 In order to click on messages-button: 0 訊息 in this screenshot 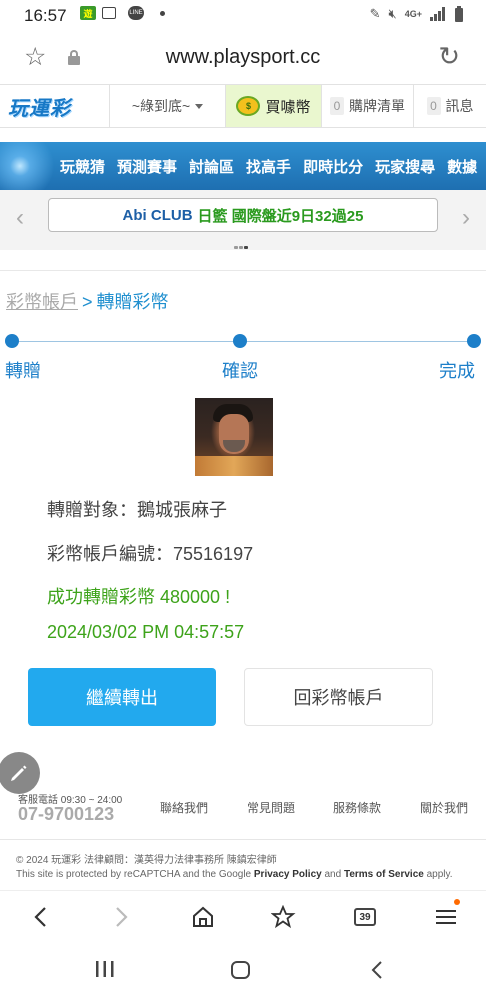, I will do `click(450, 106)`.